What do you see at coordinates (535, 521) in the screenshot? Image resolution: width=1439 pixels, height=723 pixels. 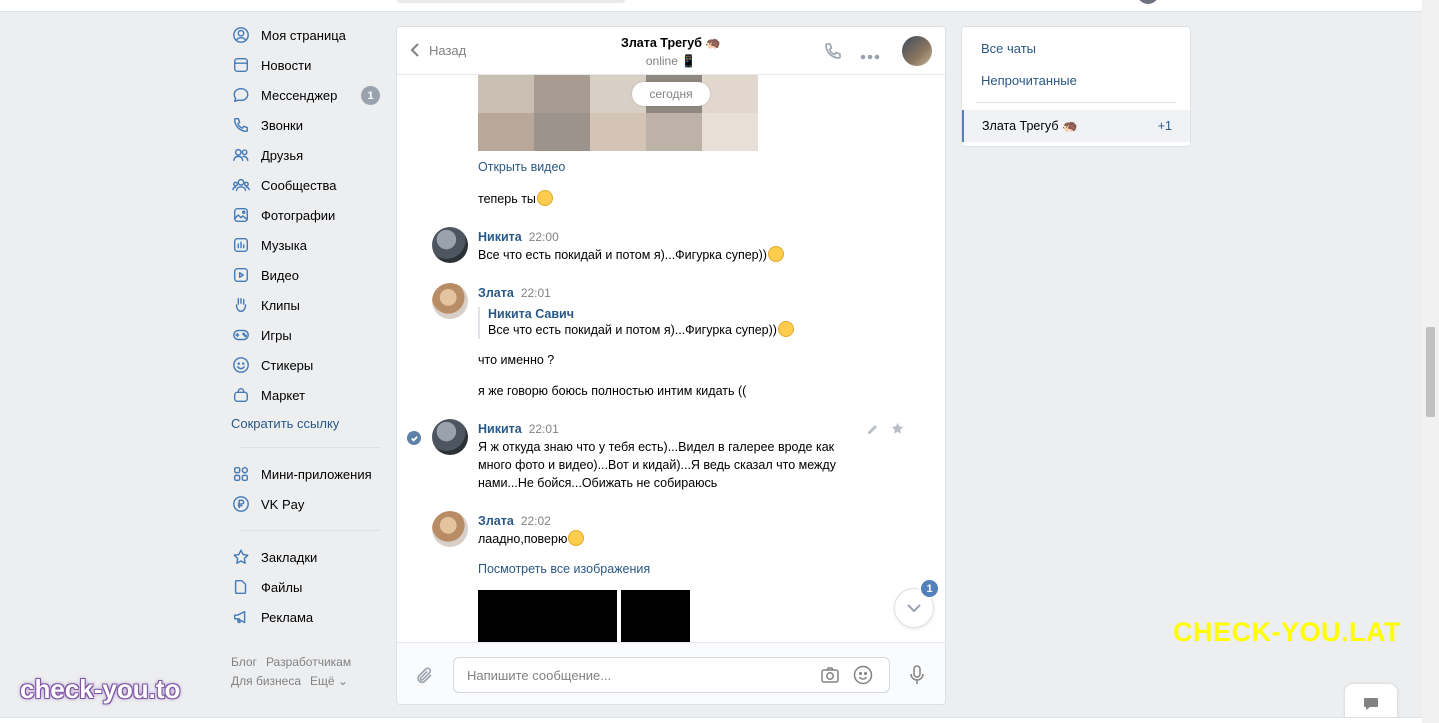 I see `message-time: 22:02` at bounding box center [535, 521].